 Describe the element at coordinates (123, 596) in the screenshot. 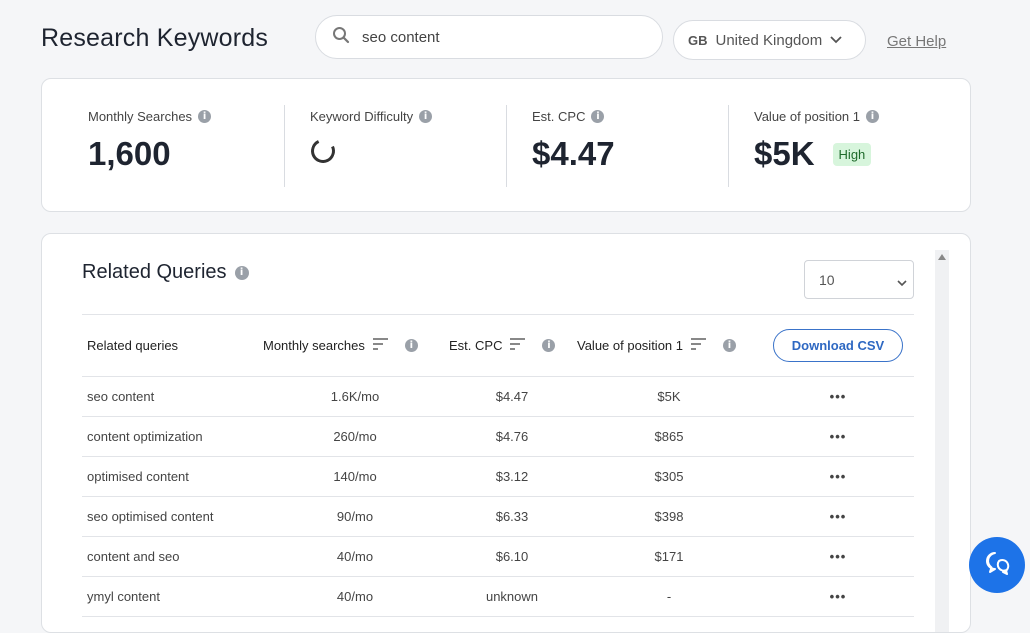

I see `query-cell: ymyl content` at that location.